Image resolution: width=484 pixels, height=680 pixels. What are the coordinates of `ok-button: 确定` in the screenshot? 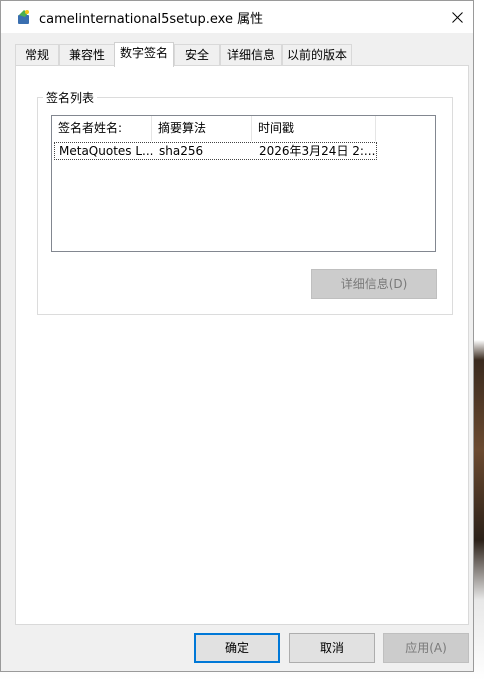 It's located at (237, 648).